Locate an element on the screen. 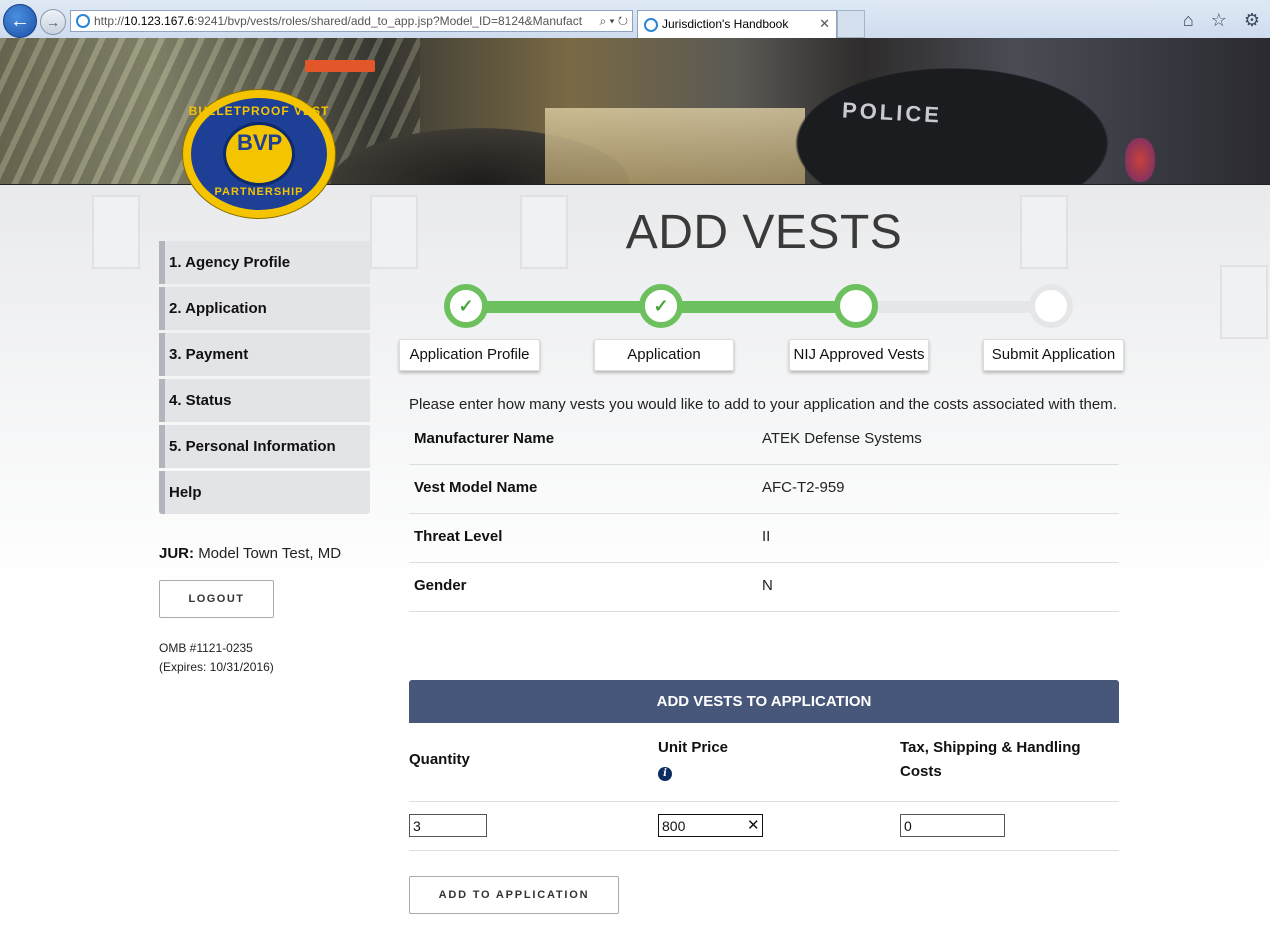  logout-button: LOGOUT is located at coordinates (216, 599).